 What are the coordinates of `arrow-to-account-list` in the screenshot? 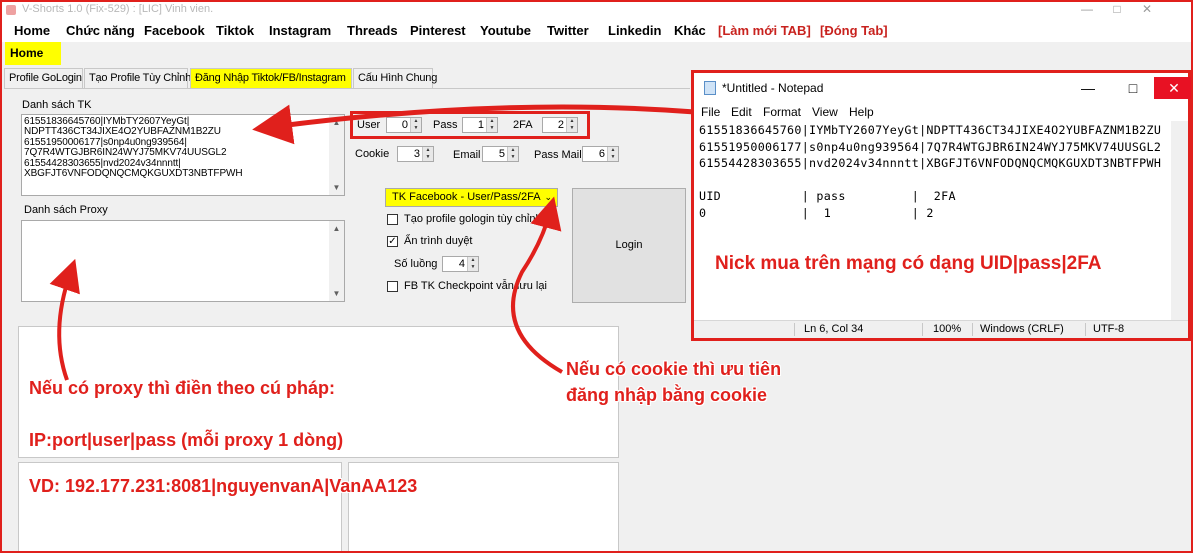 It's located at (474, 124).